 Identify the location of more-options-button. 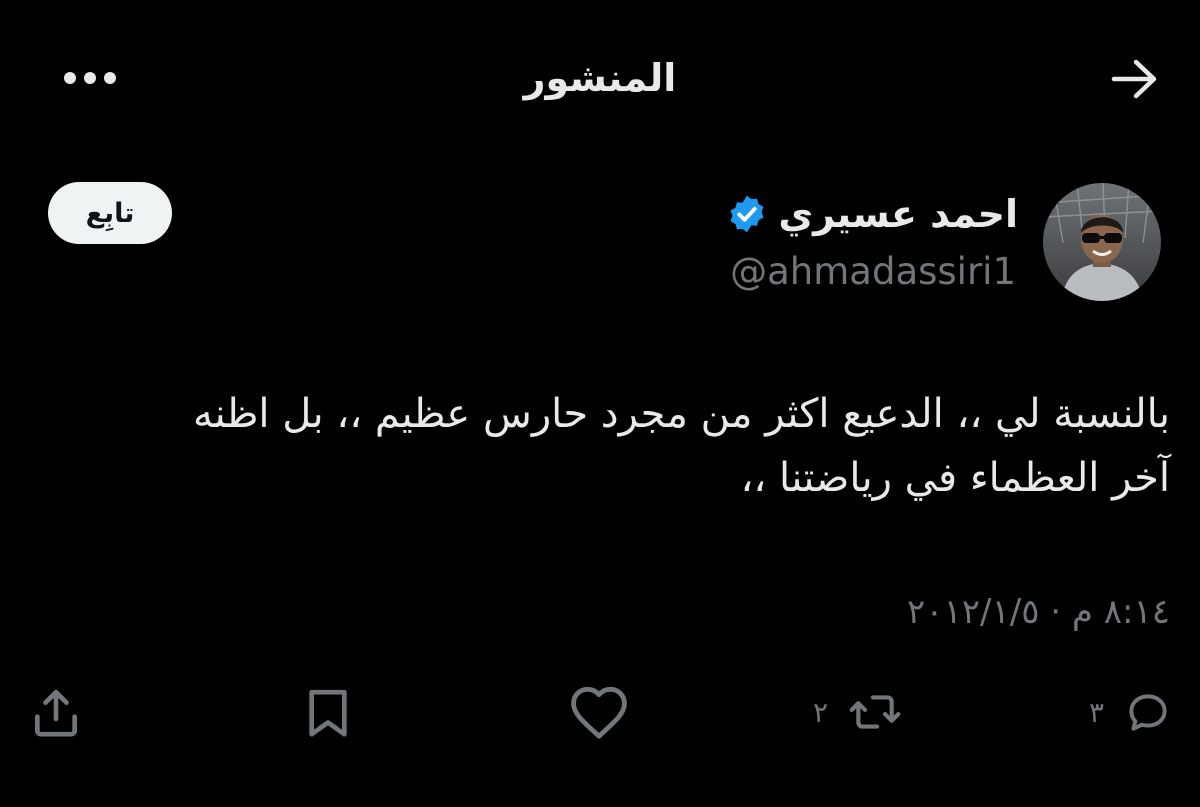
(90, 78).